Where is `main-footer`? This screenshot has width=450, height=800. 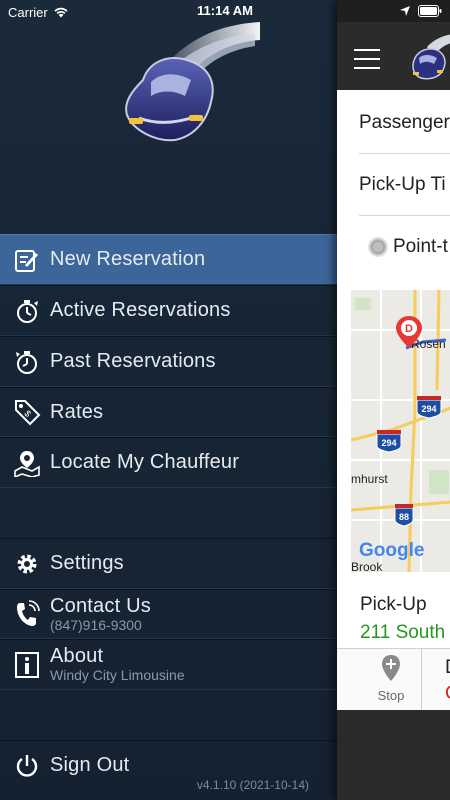 main-footer is located at coordinates (393, 755).